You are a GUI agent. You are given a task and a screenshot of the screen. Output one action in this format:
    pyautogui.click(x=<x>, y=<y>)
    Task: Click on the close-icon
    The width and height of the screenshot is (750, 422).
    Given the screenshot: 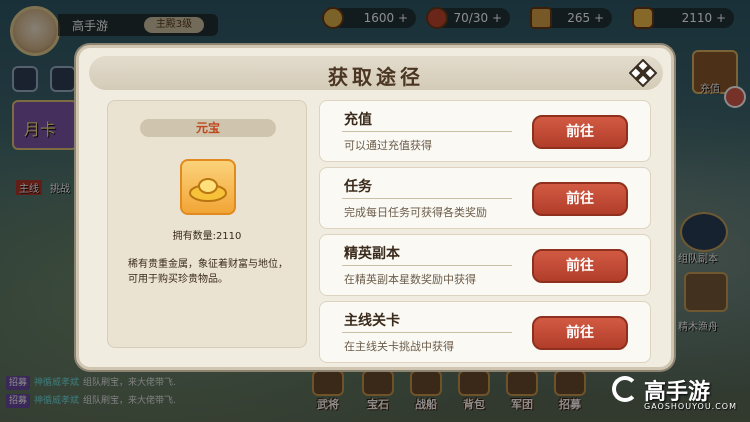 What is the action you would take?
    pyautogui.click(x=643, y=73)
    